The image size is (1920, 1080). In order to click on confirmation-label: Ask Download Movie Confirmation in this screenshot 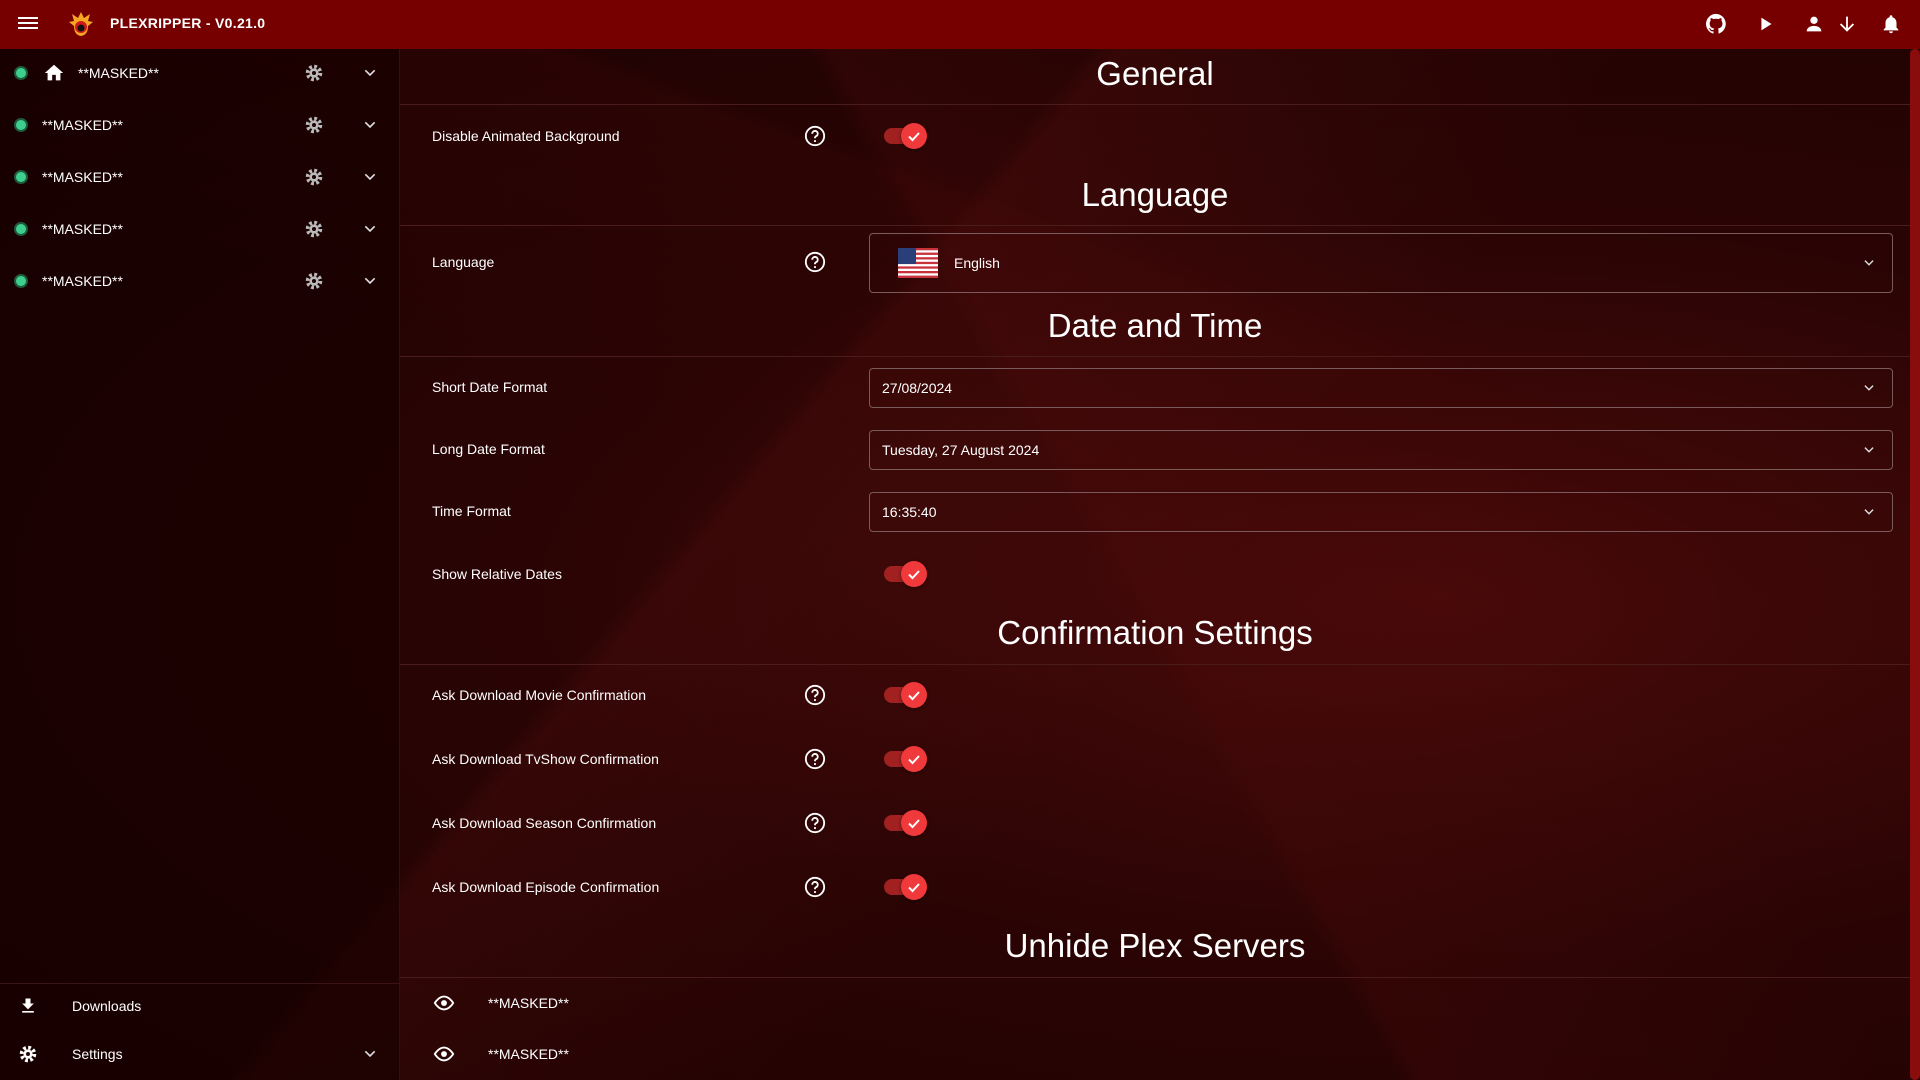, I will do `click(539, 695)`.